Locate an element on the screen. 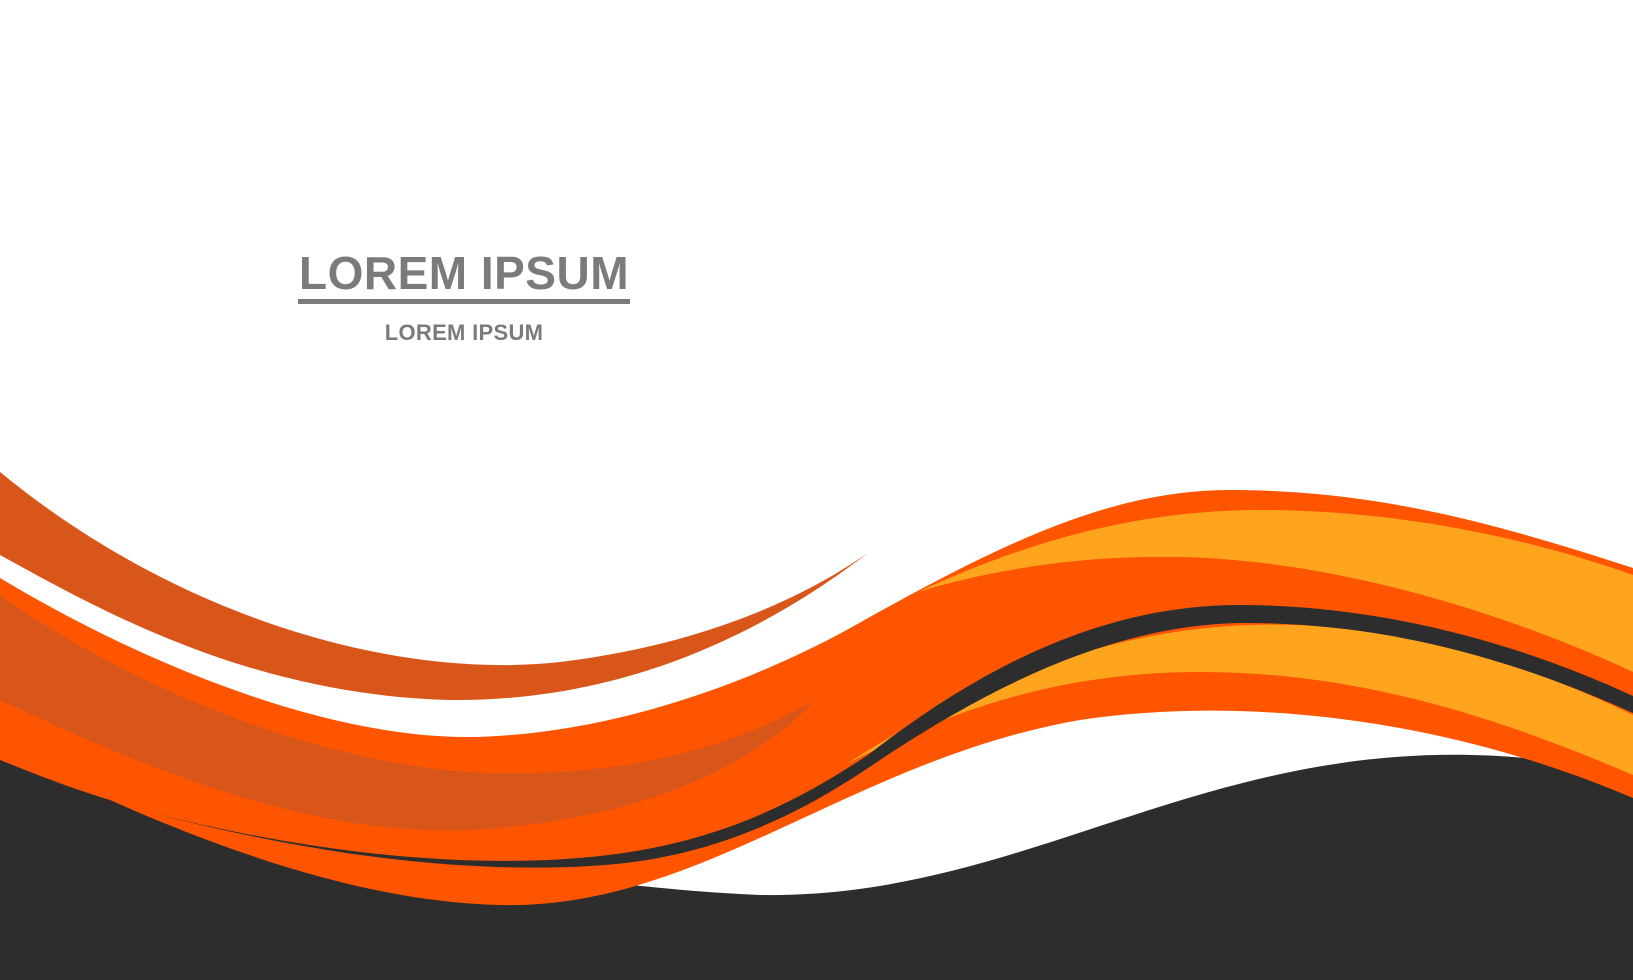  subline: LOREM IPSUM is located at coordinates (464, 332).